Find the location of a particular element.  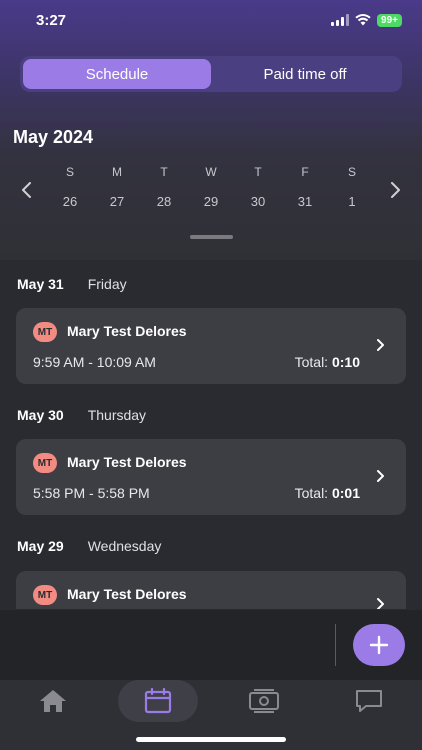

month-title: May 2024 is located at coordinates (53, 137).